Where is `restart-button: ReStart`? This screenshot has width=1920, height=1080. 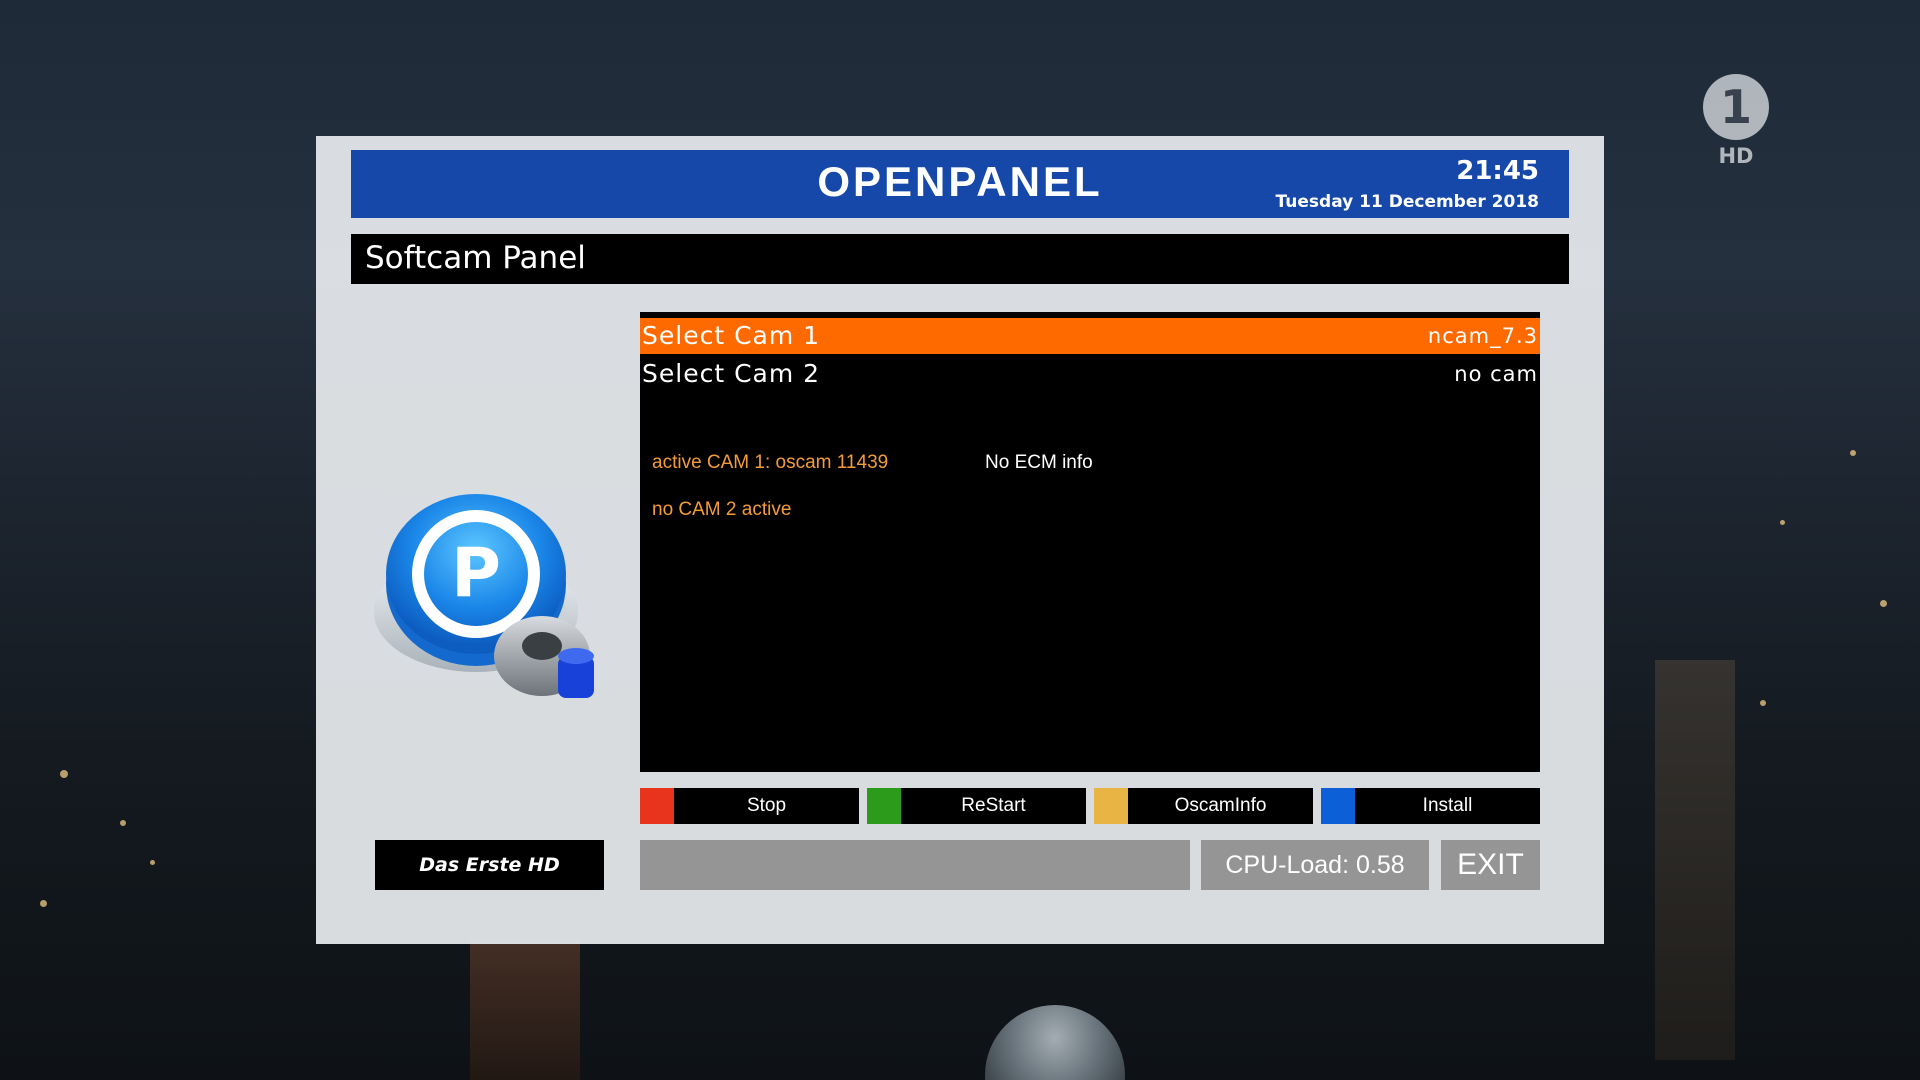
restart-button: ReStart is located at coordinates (993, 806).